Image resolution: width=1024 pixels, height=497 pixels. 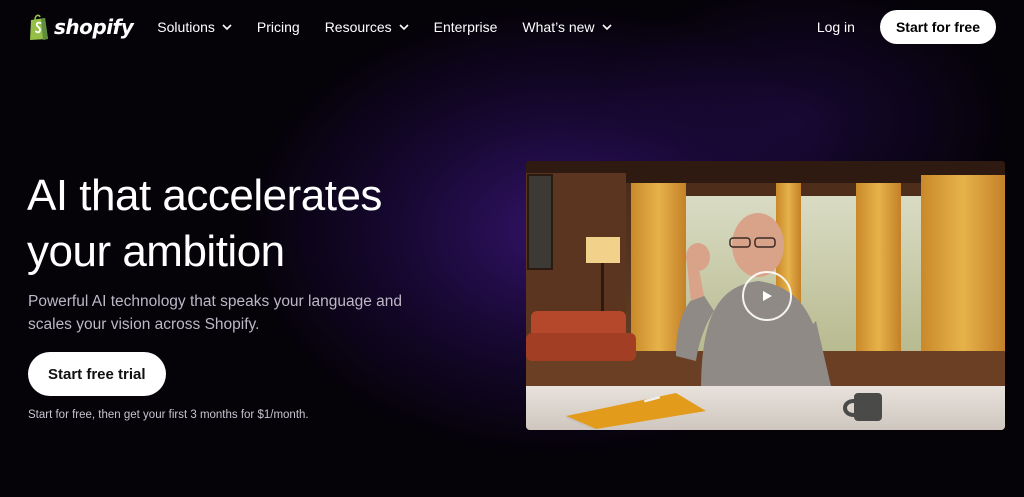 I want to click on nav-item-solutions: Solutions, so click(x=194, y=27).